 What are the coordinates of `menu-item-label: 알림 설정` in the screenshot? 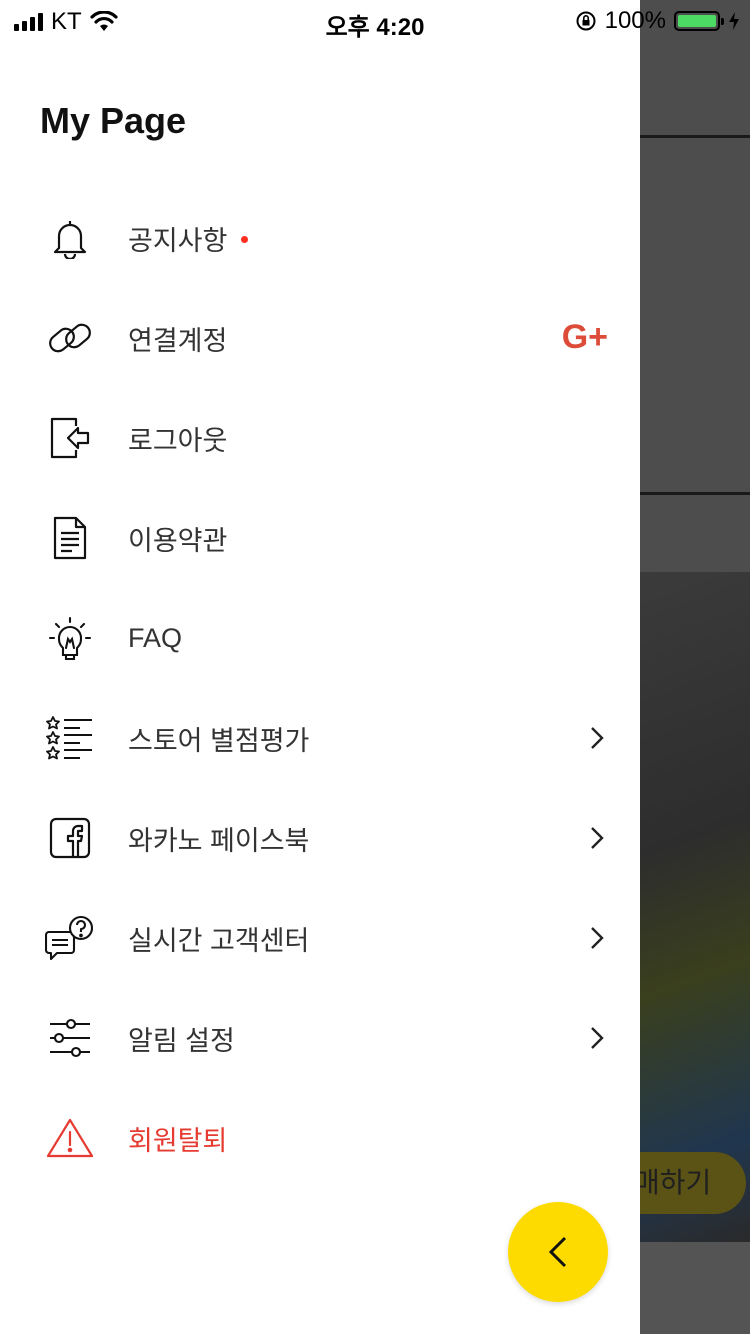 It's located at (181, 1040).